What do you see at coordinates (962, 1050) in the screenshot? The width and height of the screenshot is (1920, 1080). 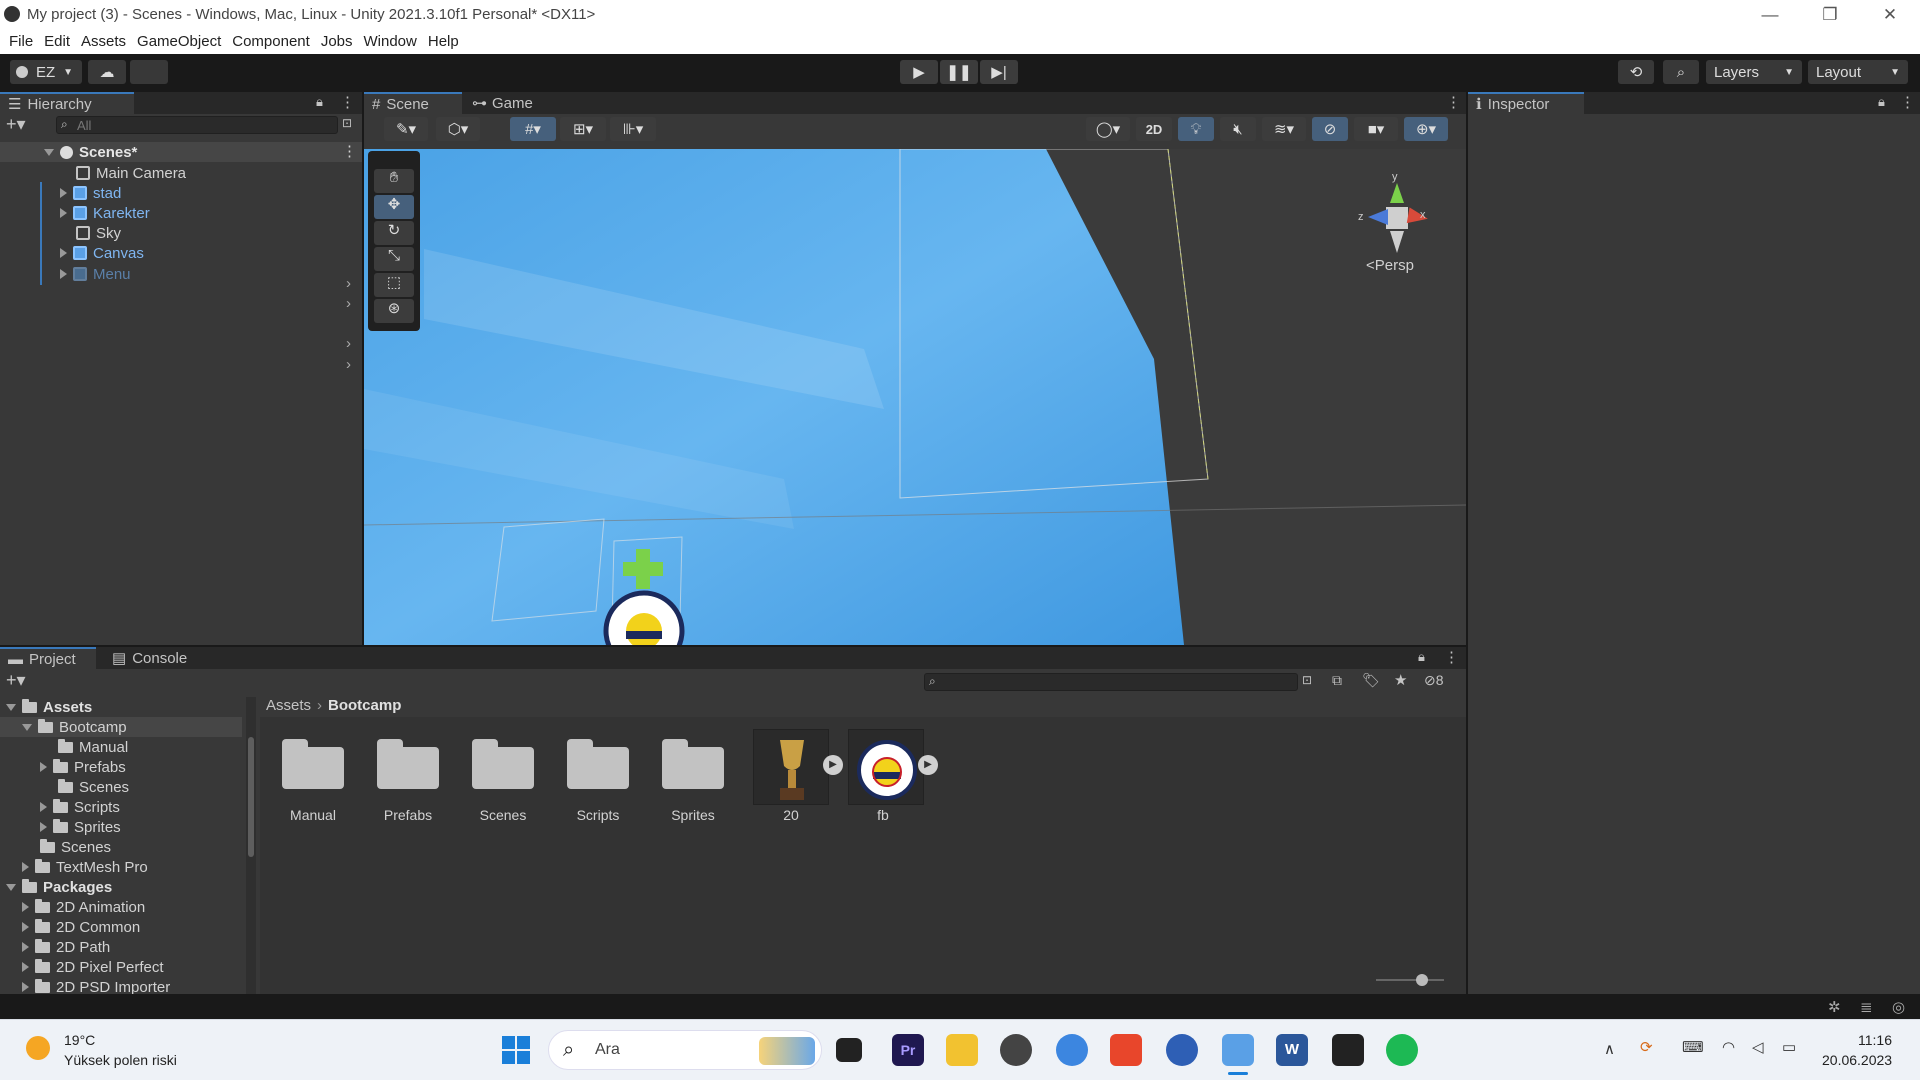 I see `file-explorer-icon` at bounding box center [962, 1050].